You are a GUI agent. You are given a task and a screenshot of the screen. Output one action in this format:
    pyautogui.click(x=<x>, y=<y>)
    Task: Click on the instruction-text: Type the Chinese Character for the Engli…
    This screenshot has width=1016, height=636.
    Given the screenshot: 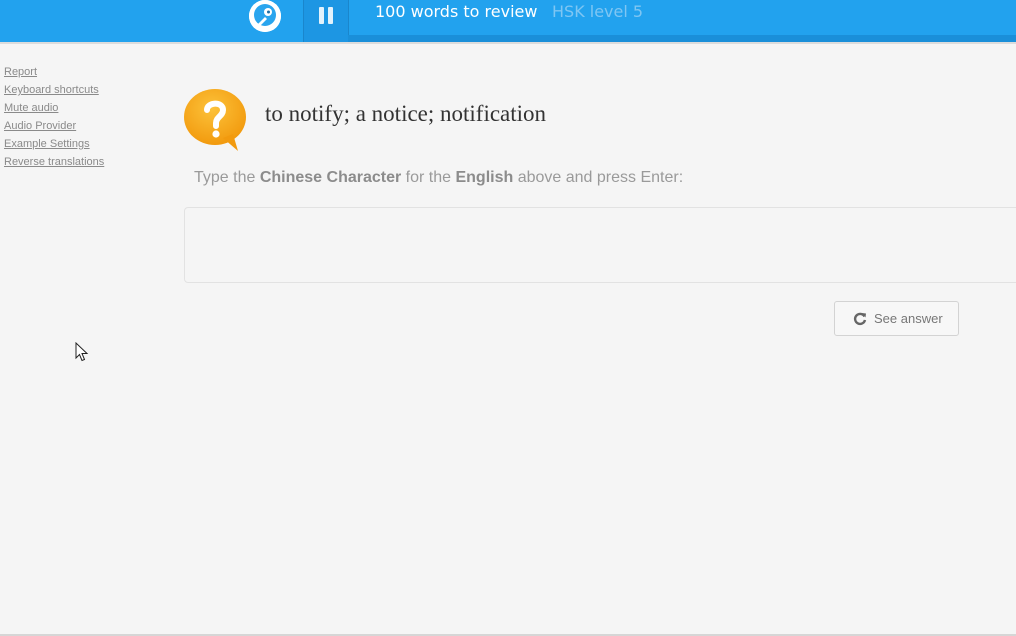 What is the action you would take?
    pyautogui.click(x=438, y=178)
    